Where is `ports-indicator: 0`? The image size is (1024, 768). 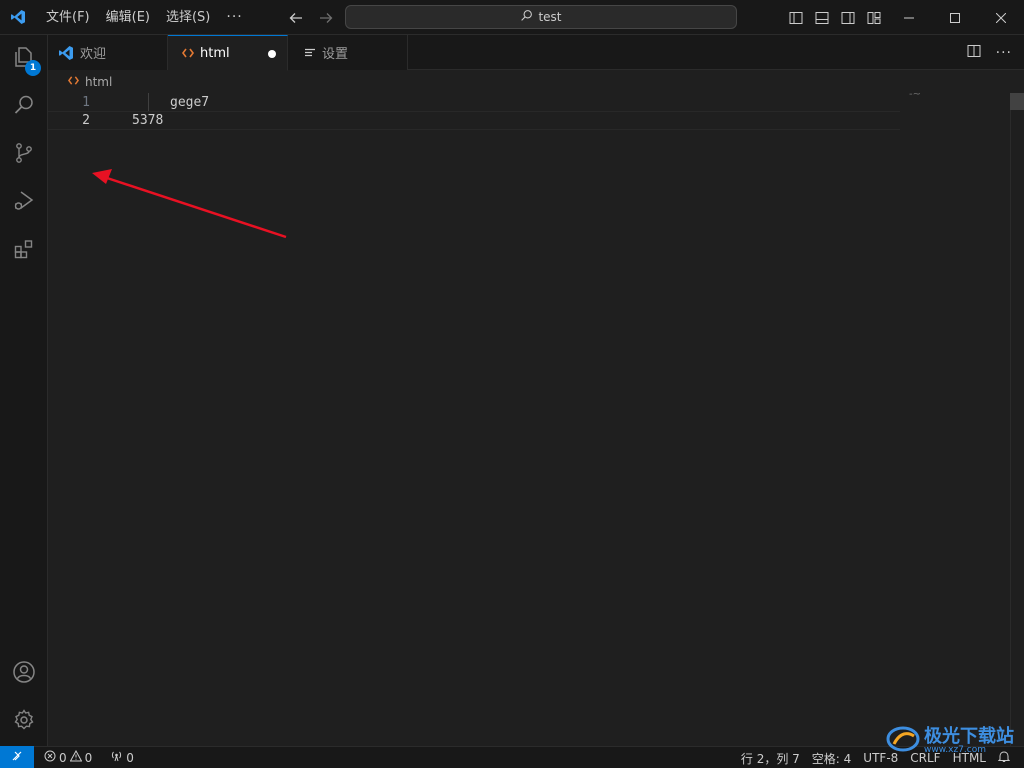
ports-indicator: 0 is located at coordinates (122, 757).